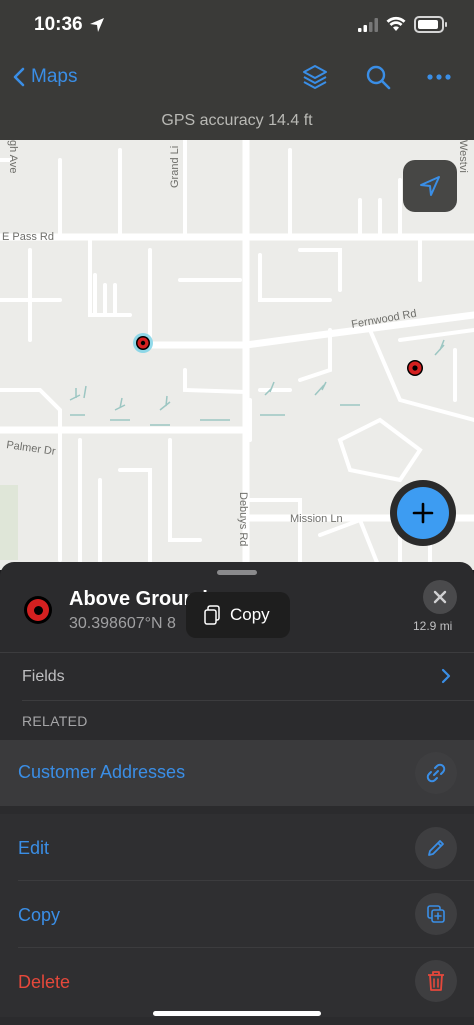 This screenshot has width=474, height=1025. I want to click on copy-tooltip-button: Copy, so click(238, 615).